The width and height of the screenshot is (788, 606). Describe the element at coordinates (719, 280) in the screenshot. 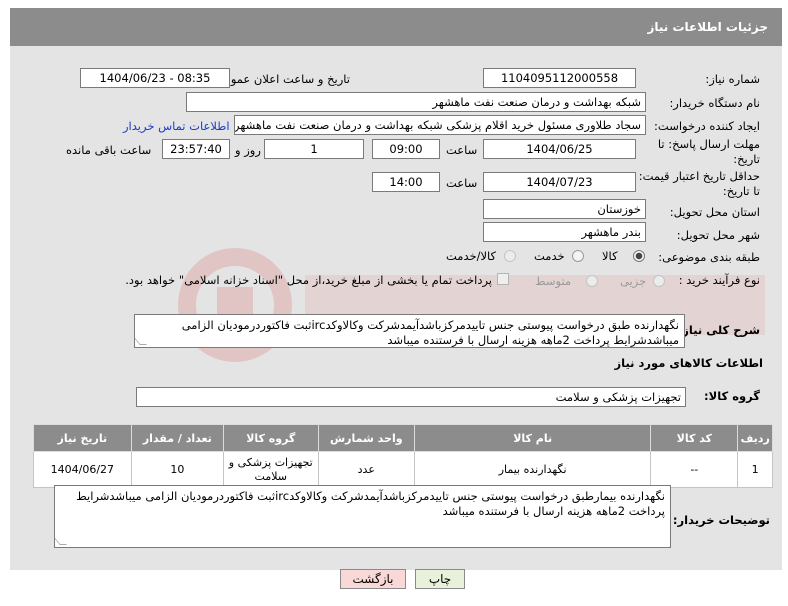

I see `process-type-label: نوع فرآیند خرید :` at that location.